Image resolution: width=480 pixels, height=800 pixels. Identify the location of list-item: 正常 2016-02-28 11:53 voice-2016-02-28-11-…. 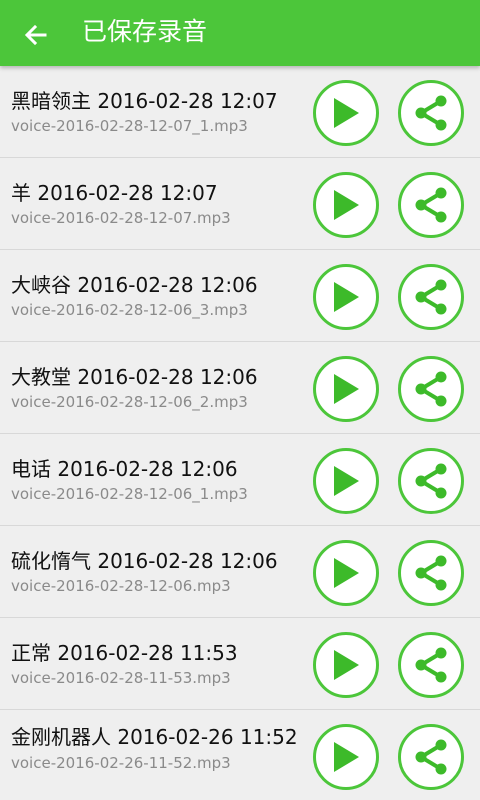
(240, 664).